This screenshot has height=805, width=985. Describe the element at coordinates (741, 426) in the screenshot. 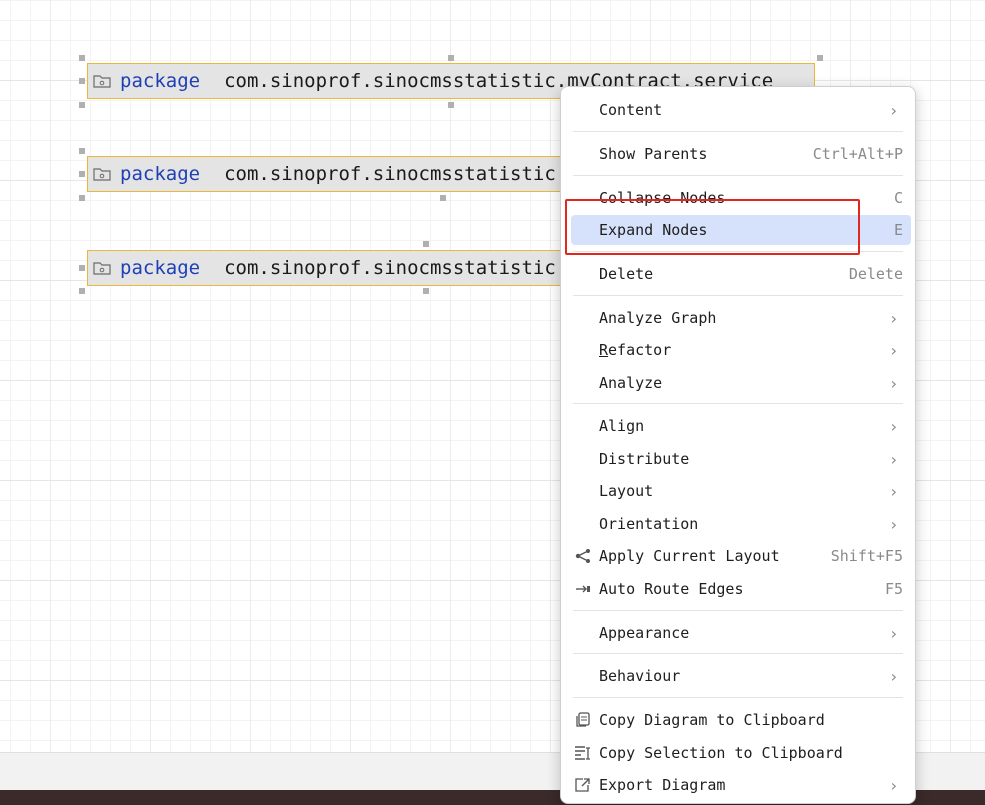

I see `menu-item-align: Align ›` at that location.